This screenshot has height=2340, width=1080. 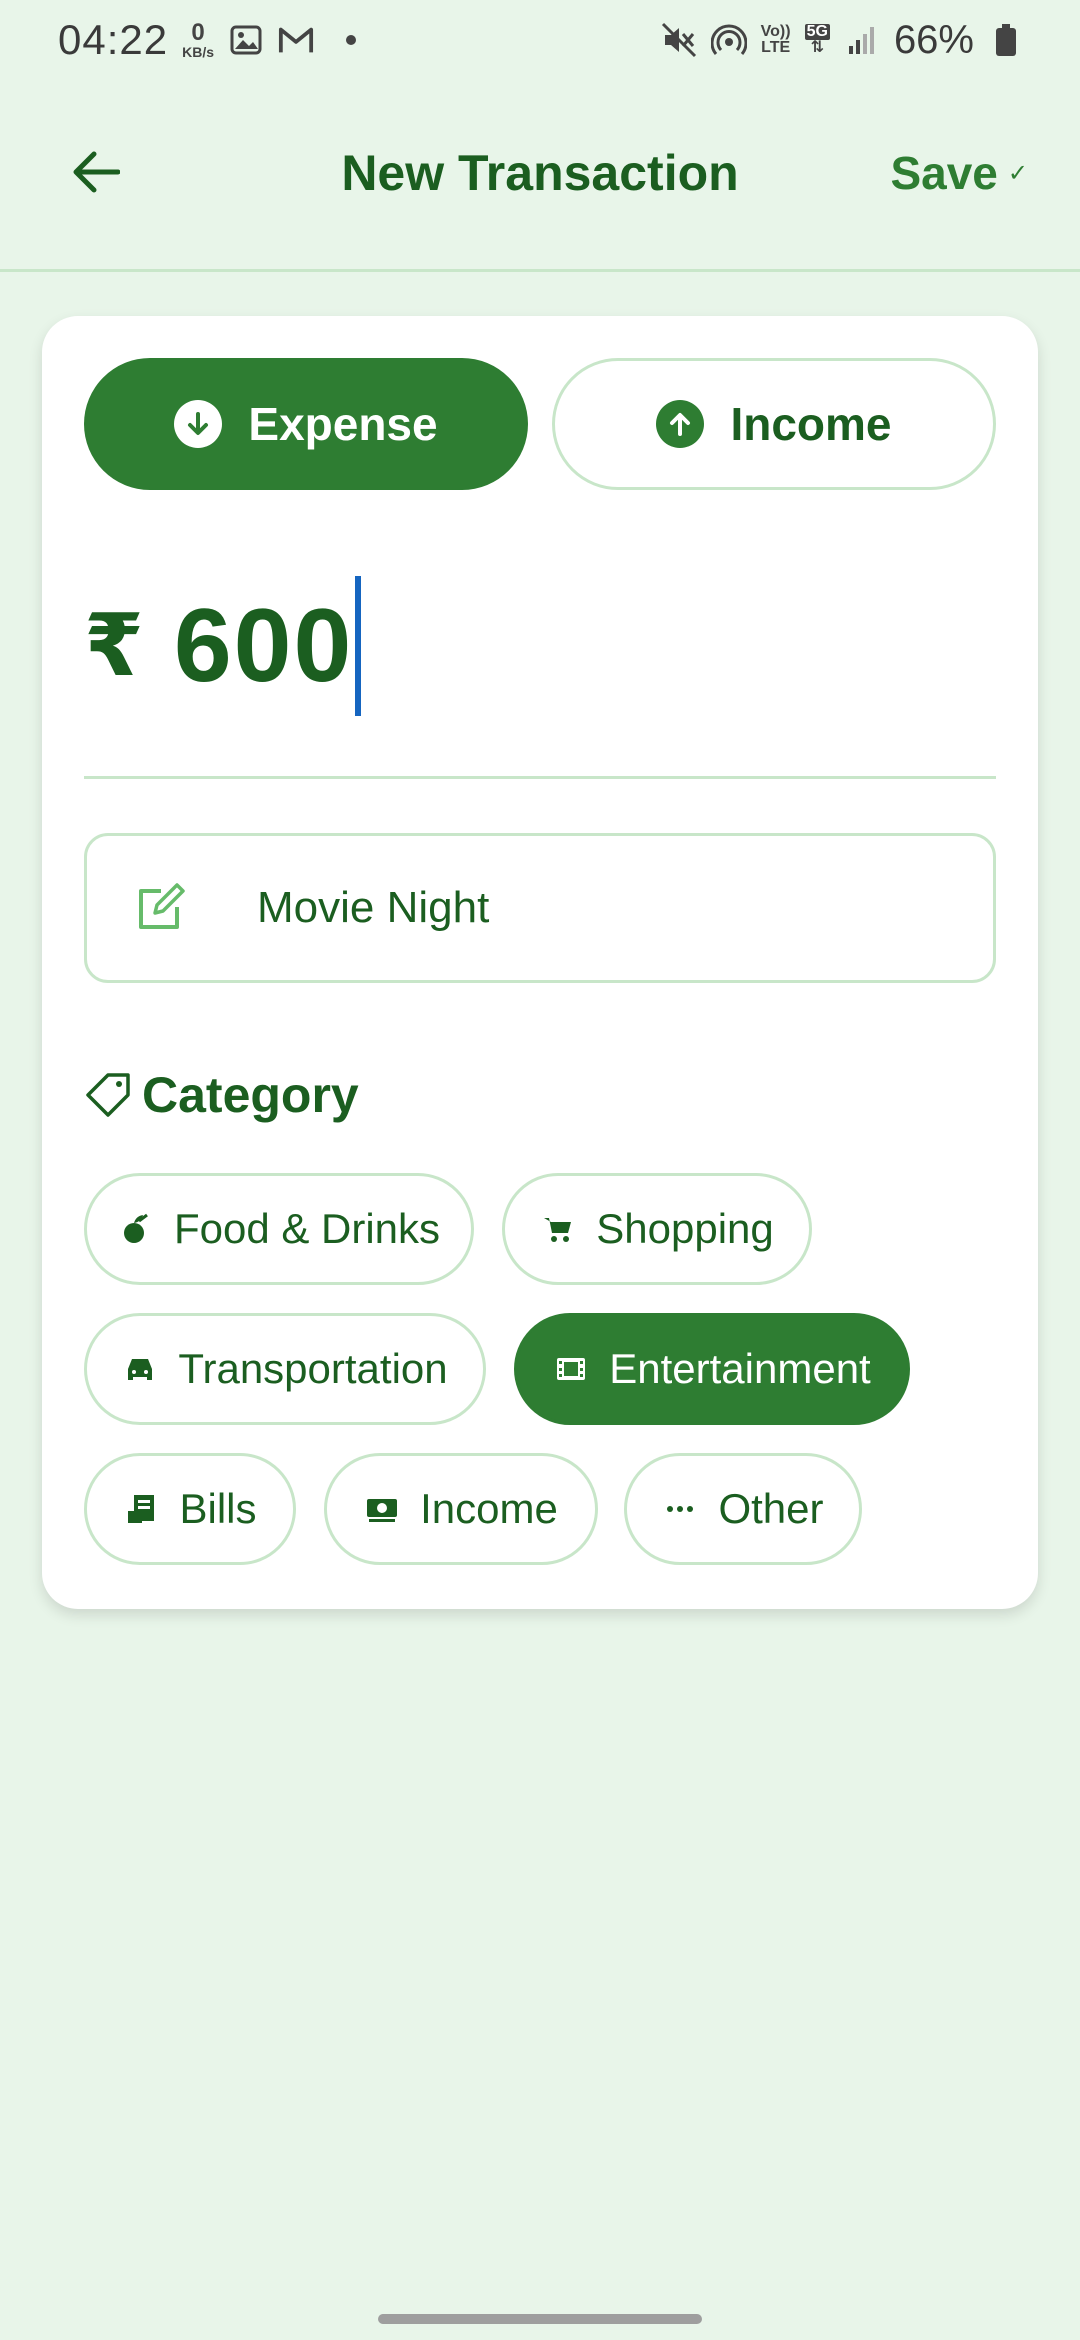 What do you see at coordinates (740, 1368) in the screenshot?
I see `chip-label: Entertainment` at bounding box center [740, 1368].